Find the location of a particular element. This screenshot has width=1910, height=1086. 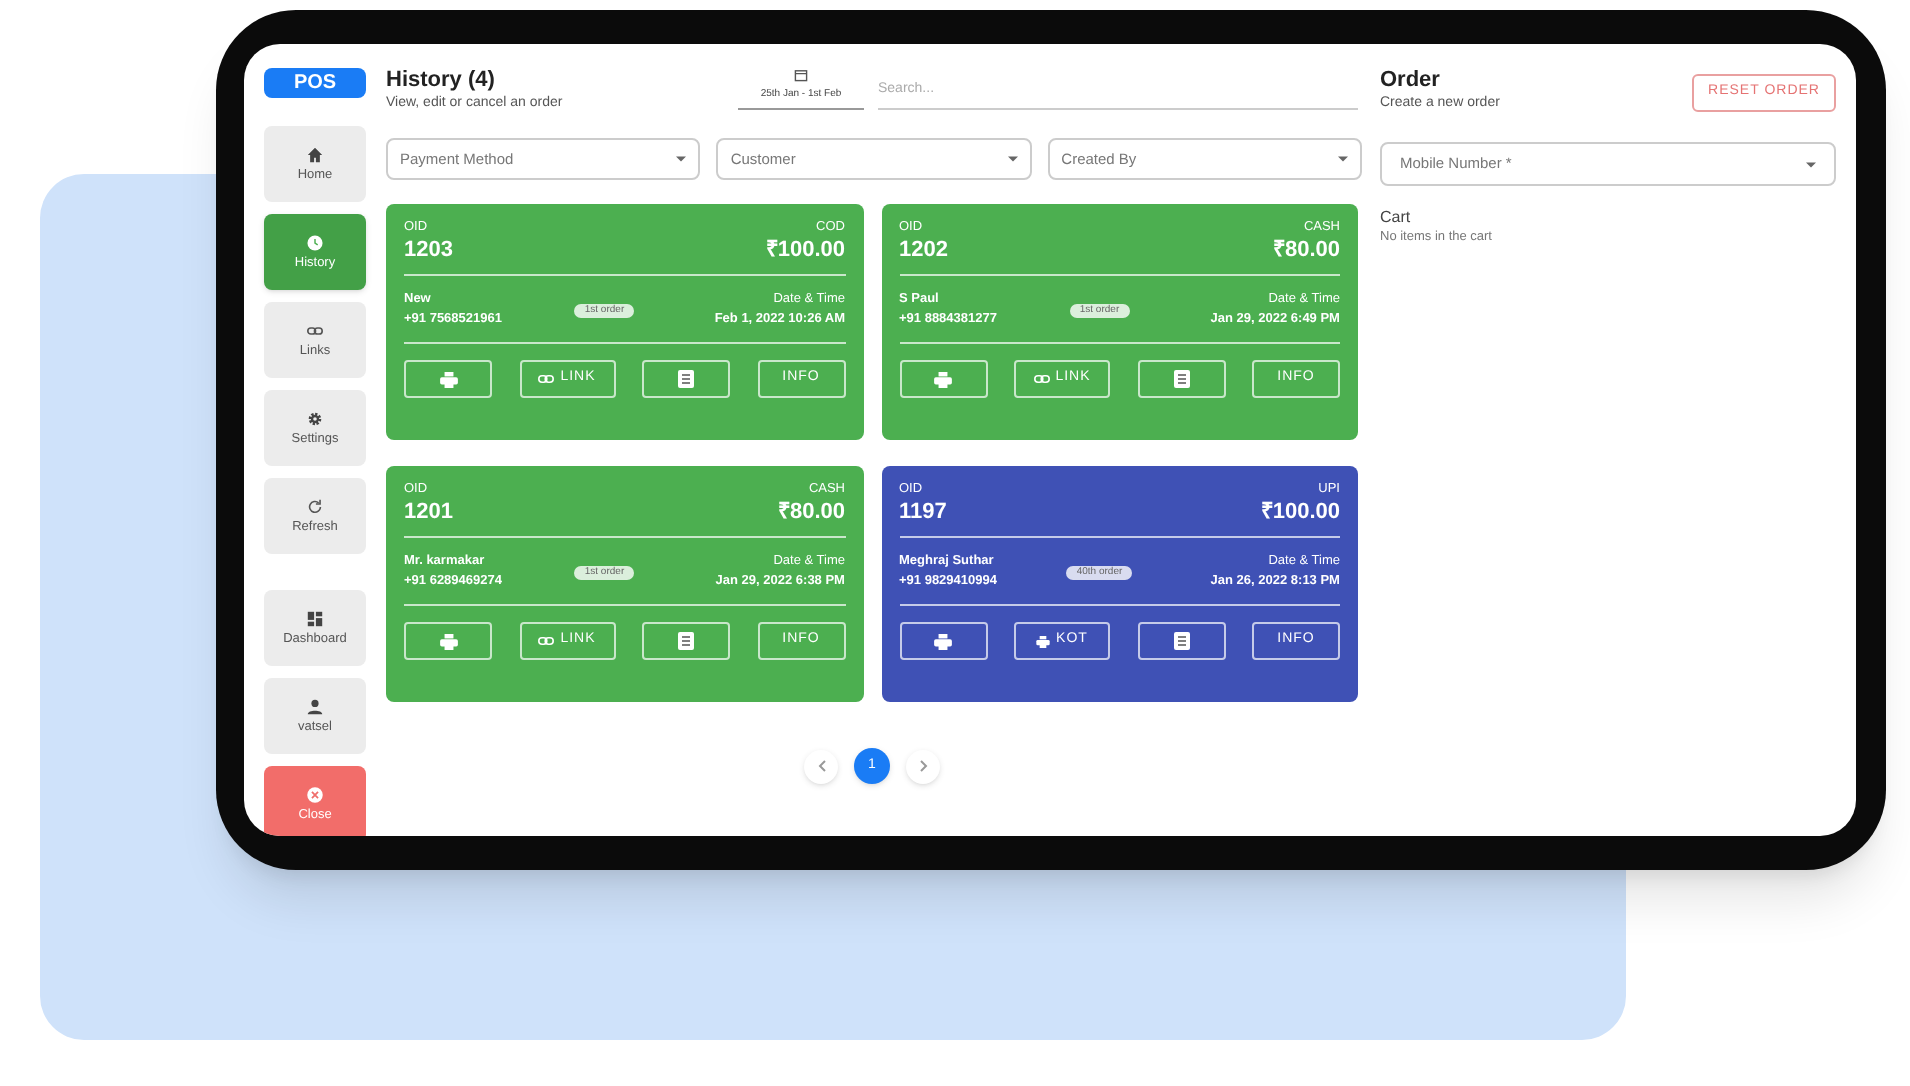

print-button is located at coordinates (943, 641).